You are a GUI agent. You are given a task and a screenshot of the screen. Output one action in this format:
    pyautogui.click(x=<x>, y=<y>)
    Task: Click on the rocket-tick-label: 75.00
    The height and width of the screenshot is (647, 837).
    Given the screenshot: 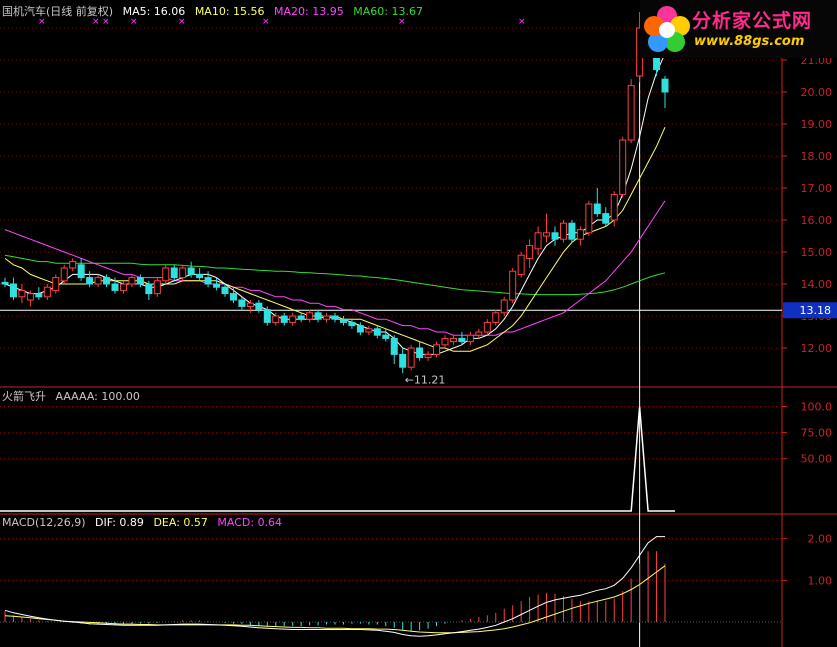 What is the action you would take?
    pyautogui.click(x=817, y=433)
    